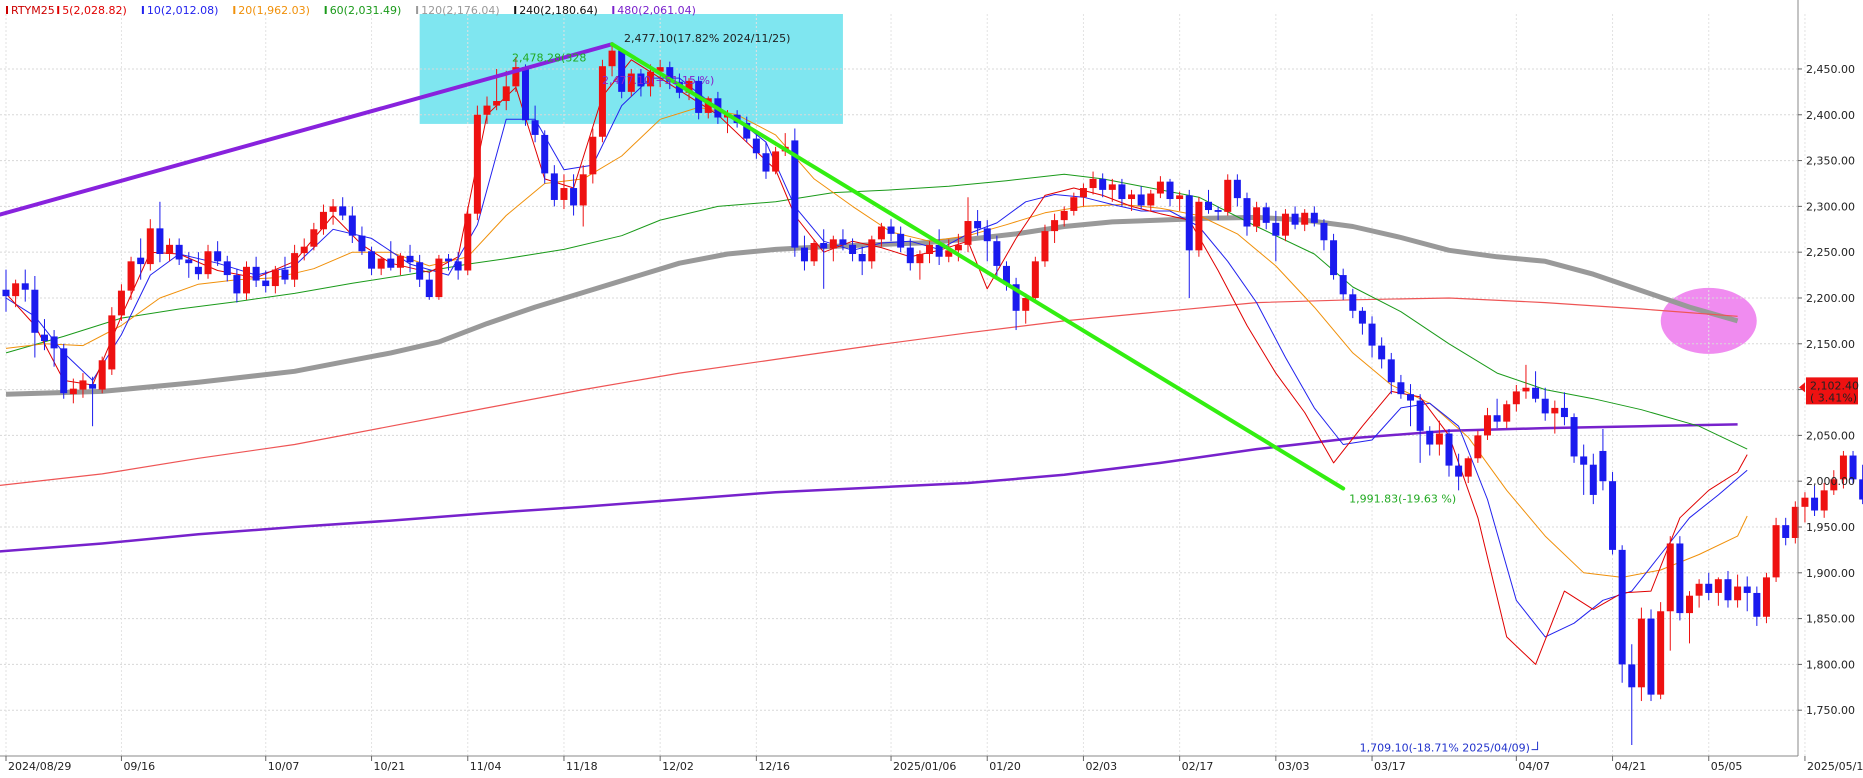  Describe the element at coordinates (390, 766) in the screenshot. I see `x-tick-label: 10/21` at that location.